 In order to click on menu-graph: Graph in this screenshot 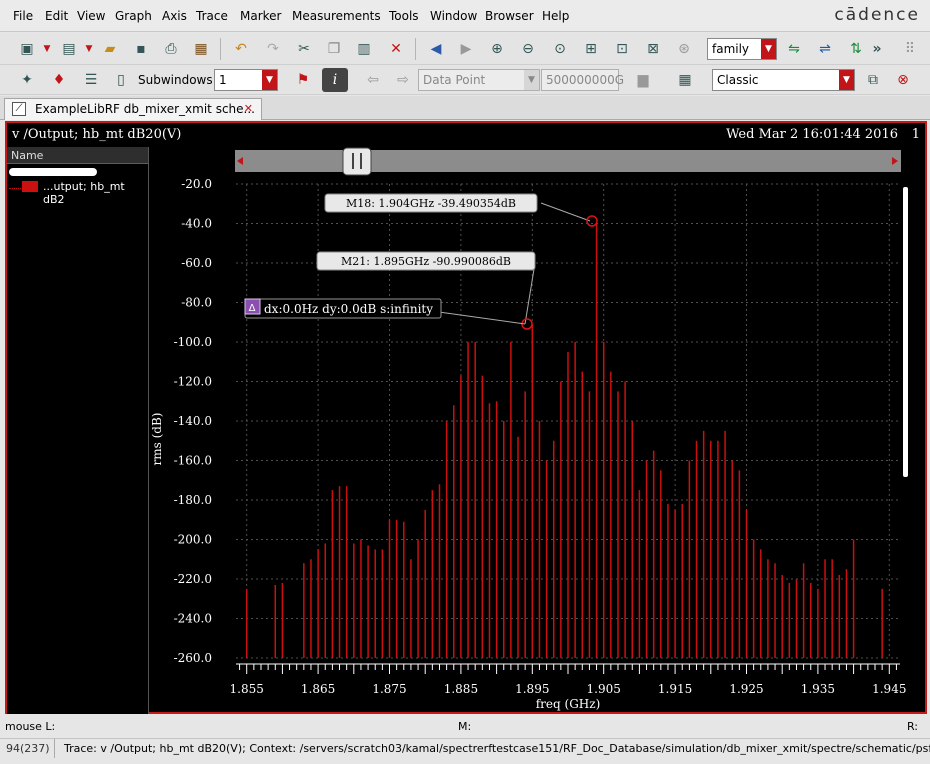, I will do `click(133, 16)`.